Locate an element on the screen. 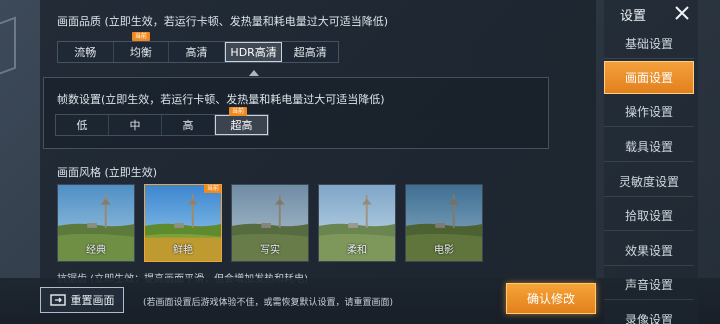 The width and height of the screenshot is (720, 324). sidebar-title: 设置 is located at coordinates (633, 16).